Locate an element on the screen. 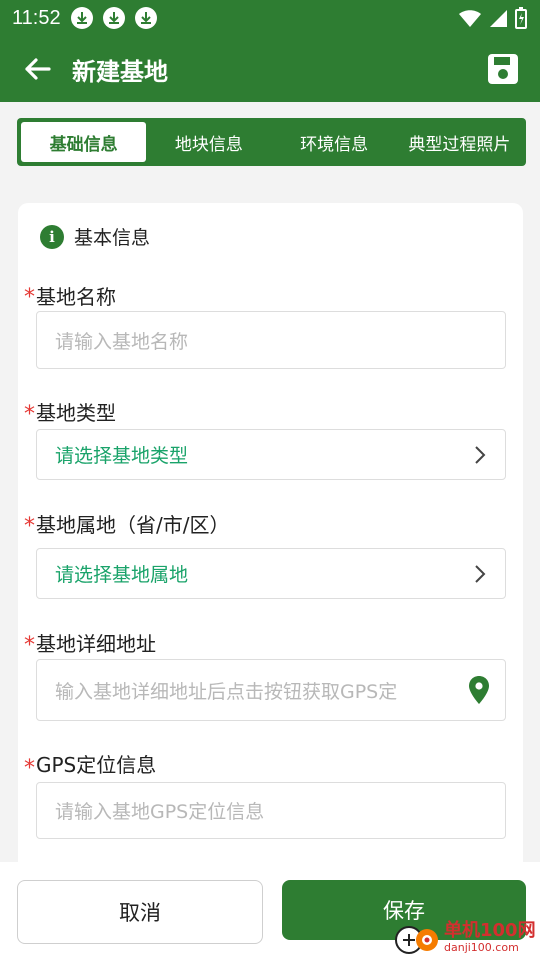  location-pin-icon is located at coordinates (479, 690).